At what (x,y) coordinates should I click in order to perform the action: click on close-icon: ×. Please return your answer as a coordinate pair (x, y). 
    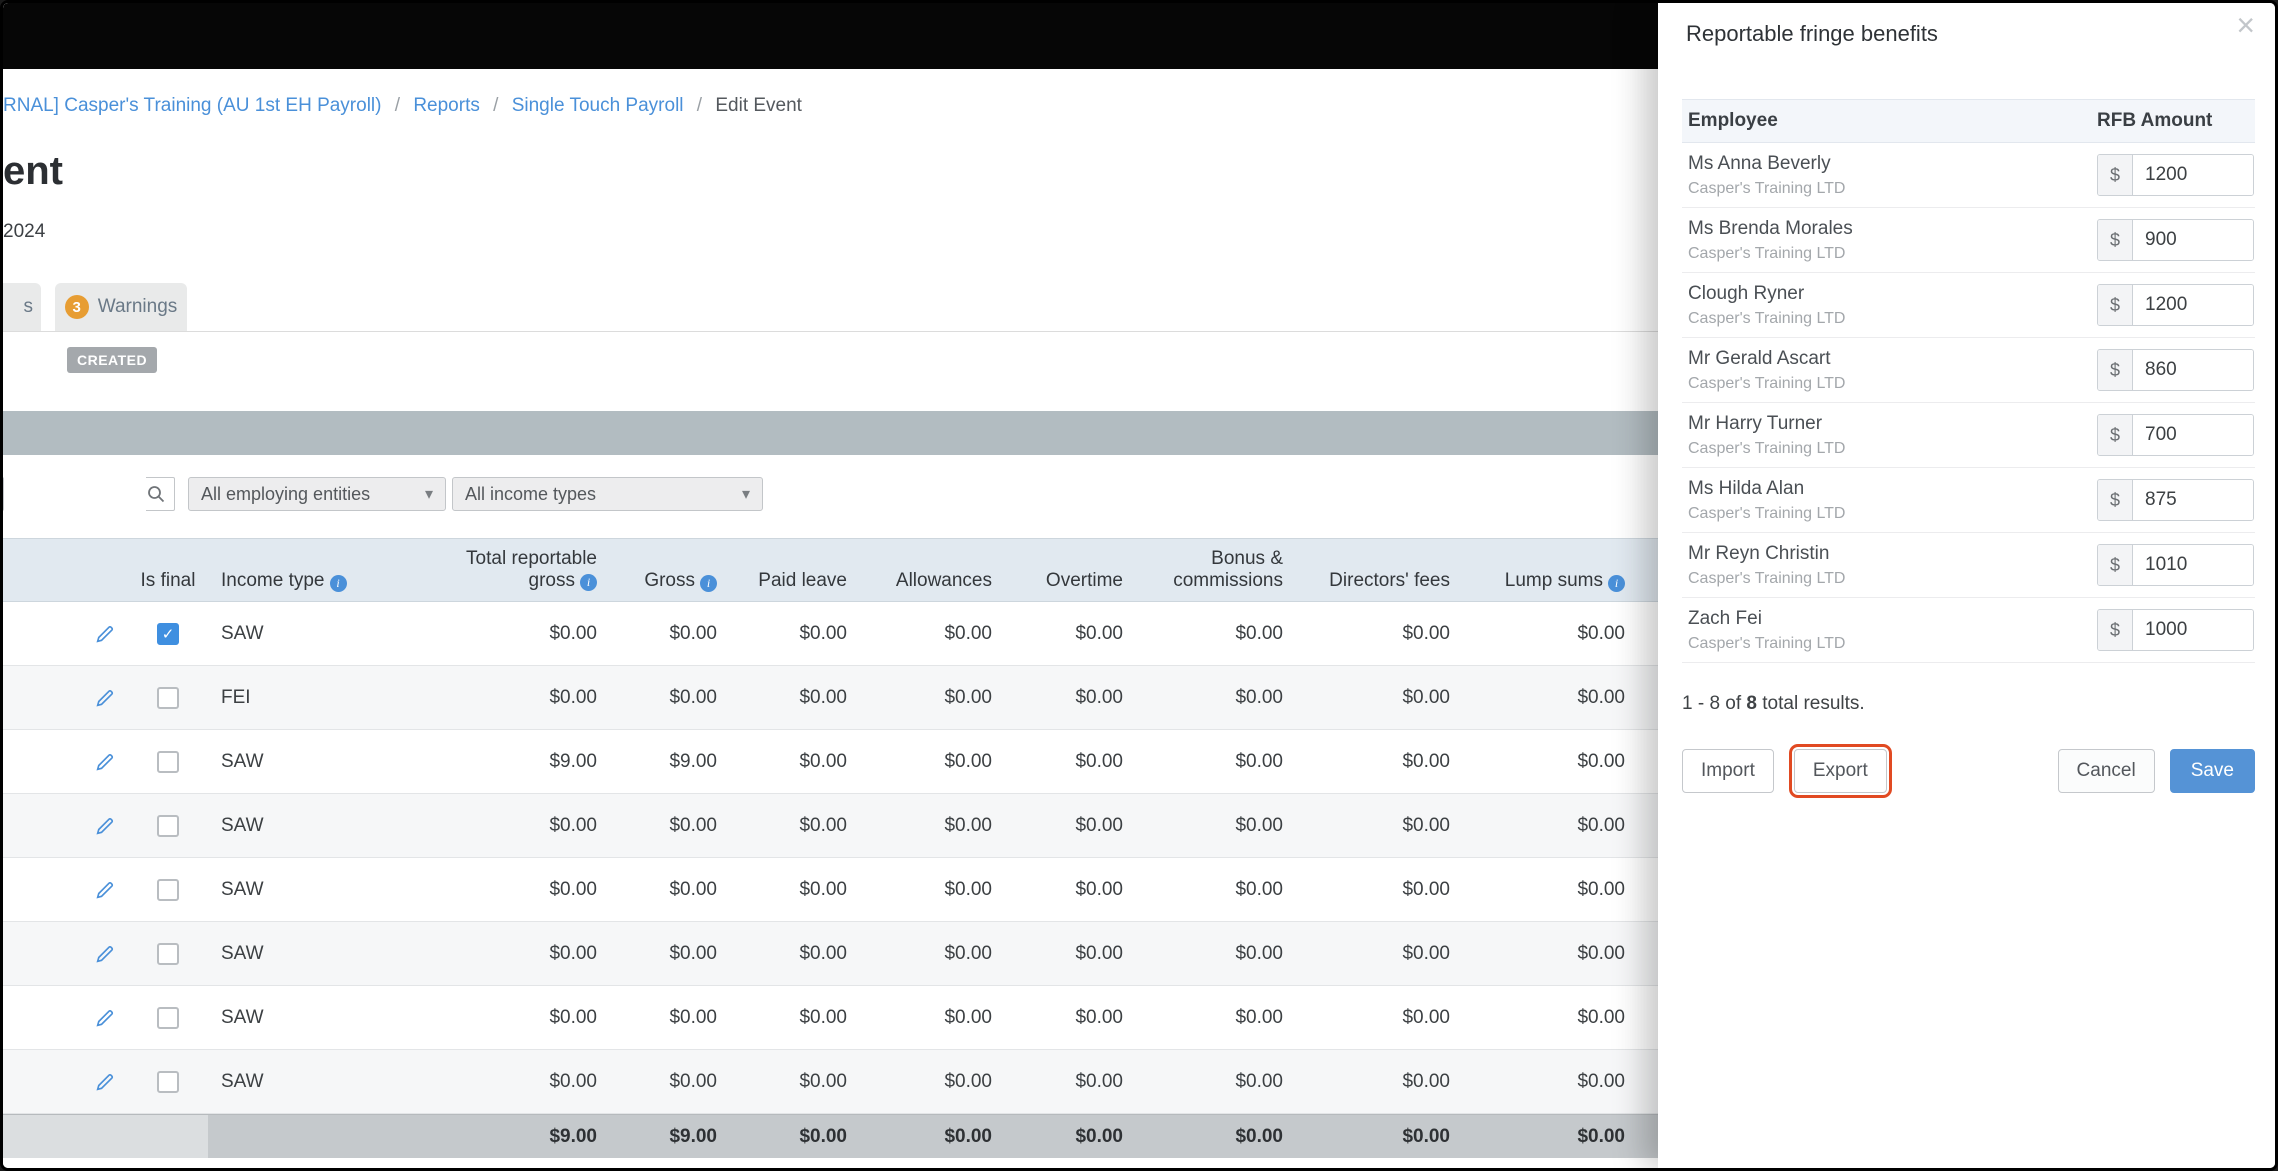
    Looking at the image, I should click on (2245, 25).